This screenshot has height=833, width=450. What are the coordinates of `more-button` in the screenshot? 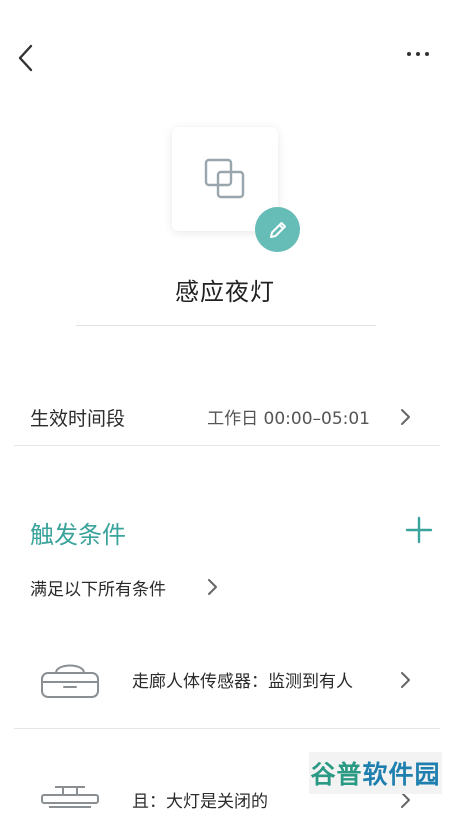 It's located at (418, 54).